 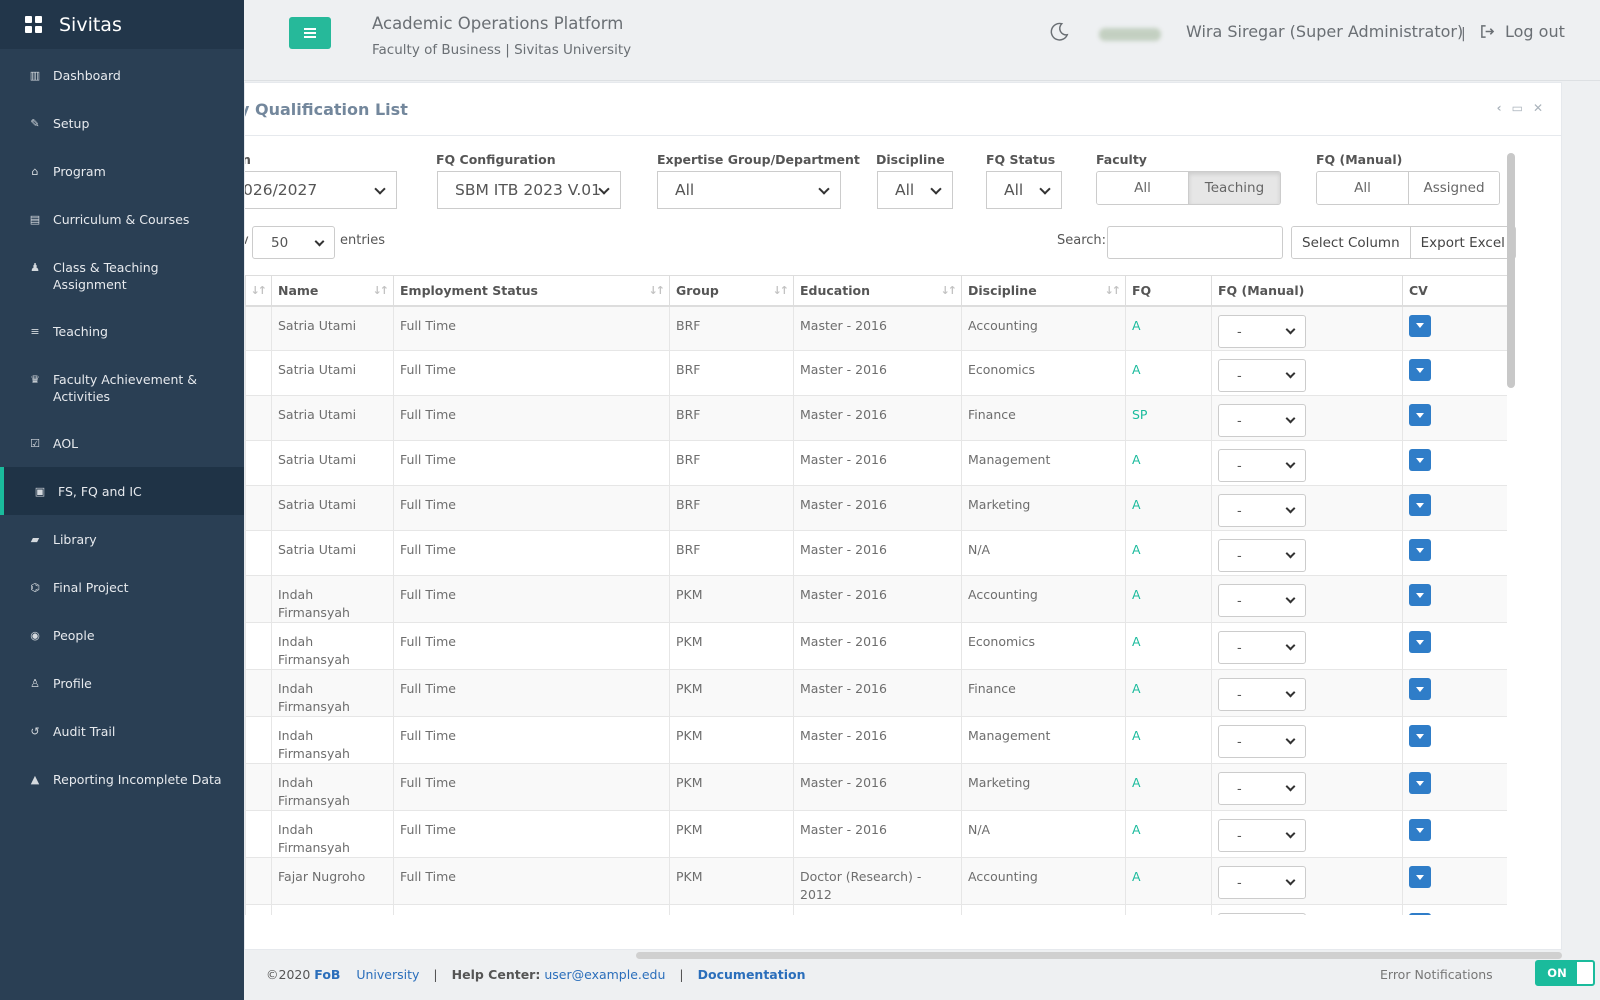 I want to click on sidebar-item-curriculum-courses: ▤ Curriculum & Courses, so click(x=122, y=219).